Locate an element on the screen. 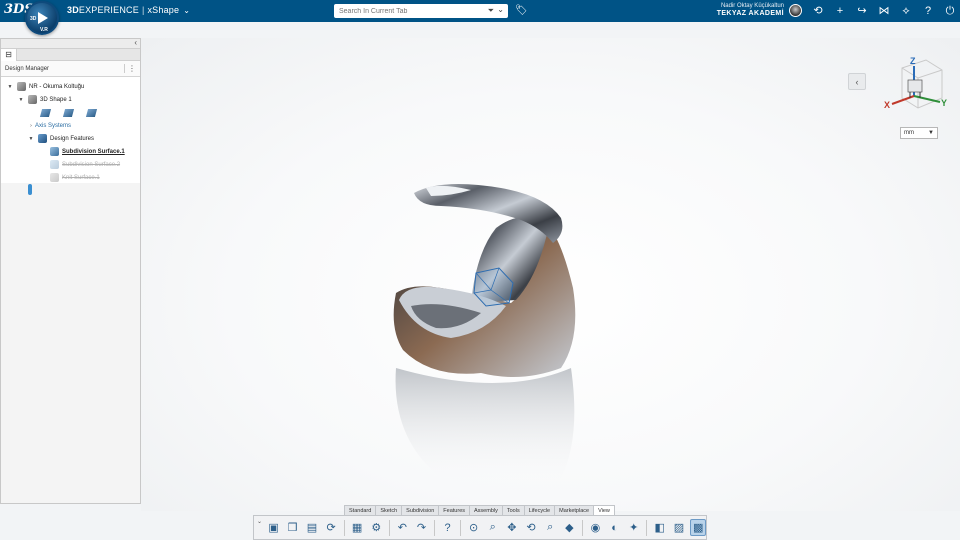 This screenshot has width=960, height=540. app-name: xShape is located at coordinates (163, 10).